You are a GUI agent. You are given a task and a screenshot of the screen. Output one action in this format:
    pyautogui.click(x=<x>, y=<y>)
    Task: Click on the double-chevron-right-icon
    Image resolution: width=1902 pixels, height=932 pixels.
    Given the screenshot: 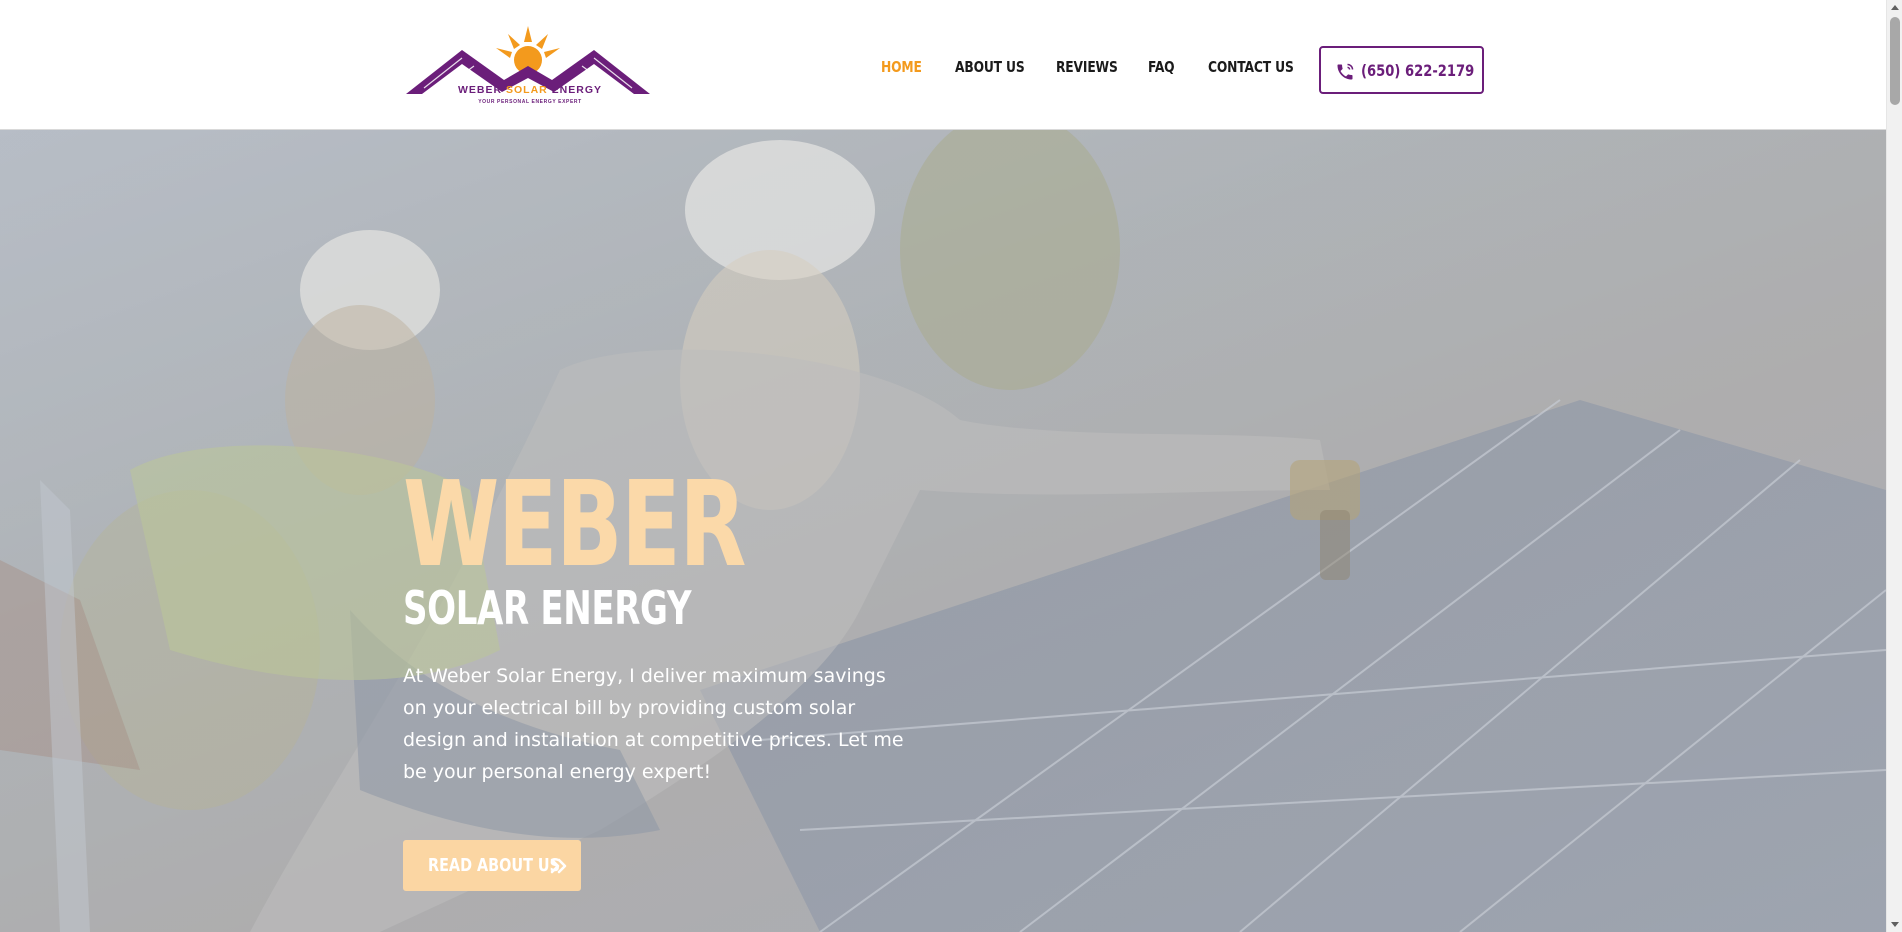 What is the action you would take?
    pyautogui.click(x=558, y=866)
    